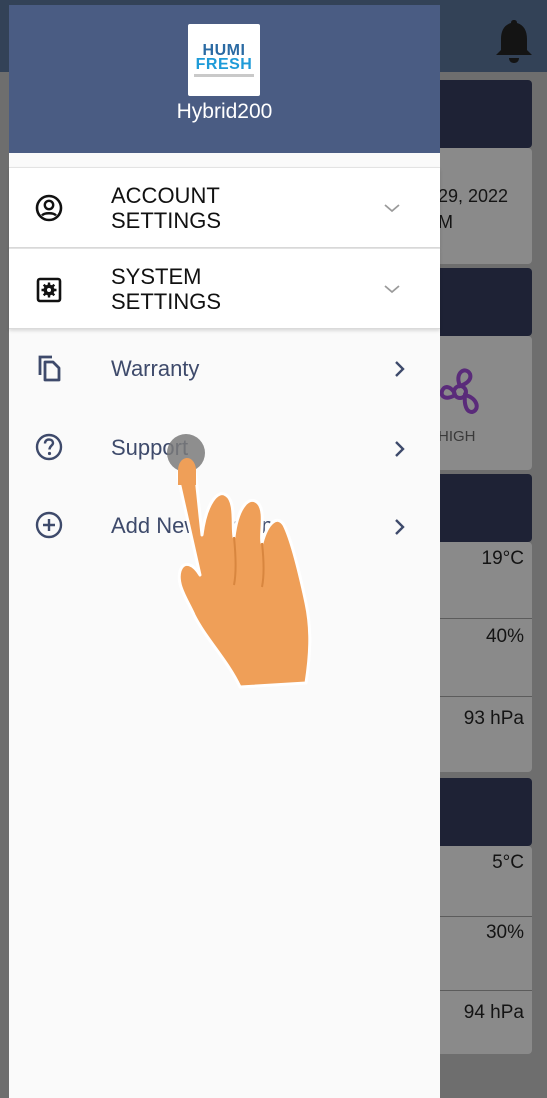  I want to click on indoor-humidity: 40%, so click(504, 636).